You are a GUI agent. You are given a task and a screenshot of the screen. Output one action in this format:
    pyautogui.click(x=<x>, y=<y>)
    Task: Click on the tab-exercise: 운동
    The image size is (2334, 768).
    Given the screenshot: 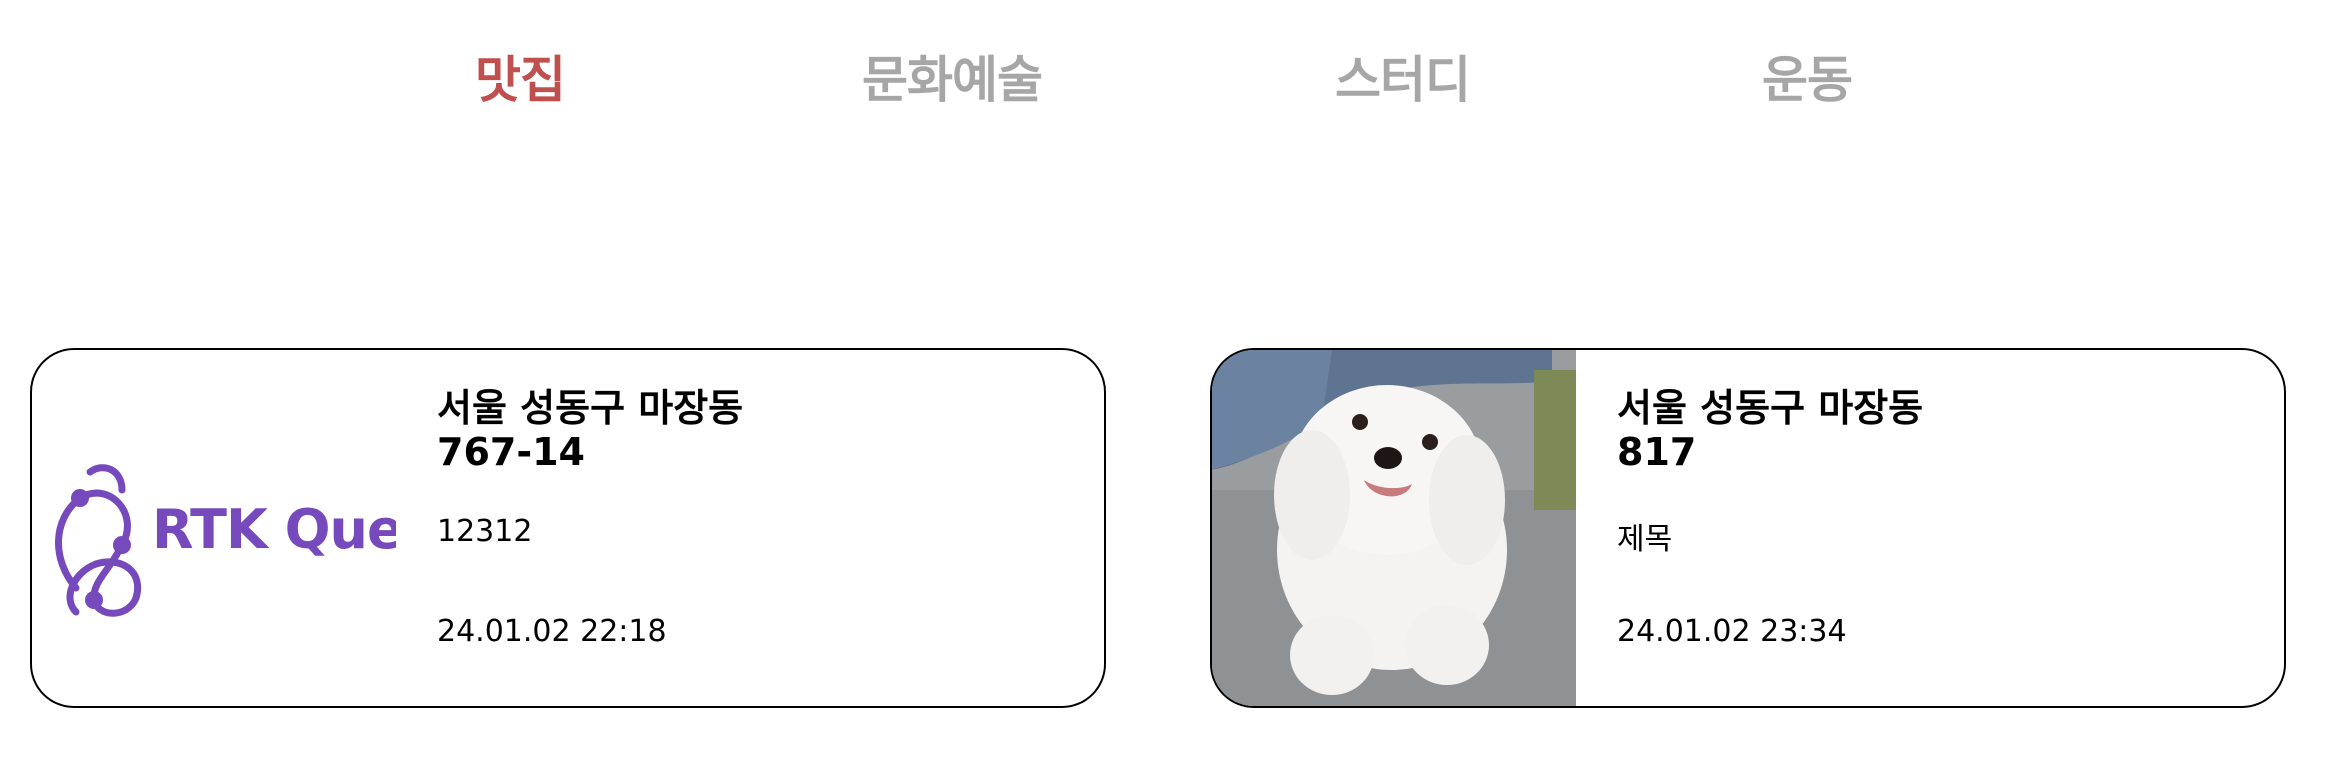 What is the action you would take?
    pyautogui.click(x=1807, y=76)
    